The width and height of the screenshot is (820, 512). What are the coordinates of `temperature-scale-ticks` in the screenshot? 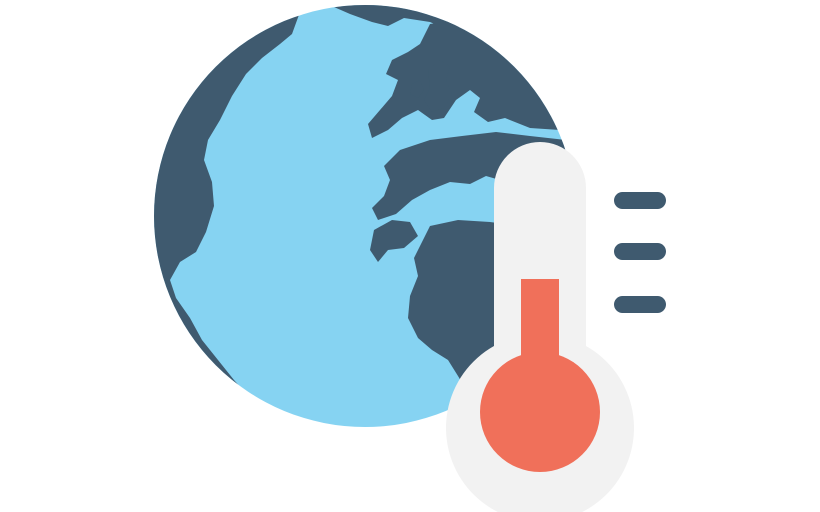 It's located at (640, 252).